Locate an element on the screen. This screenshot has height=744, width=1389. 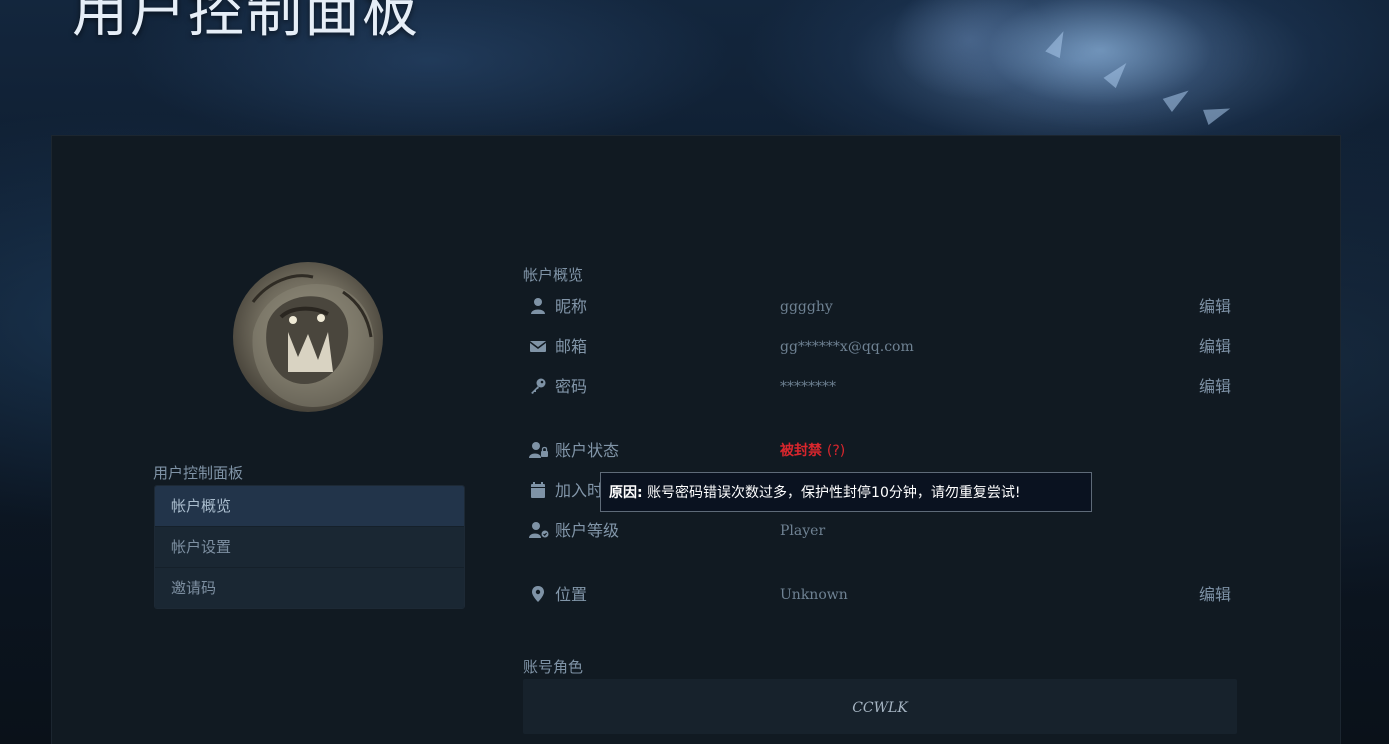
edit-password-button: 编辑 is located at coordinates (1215, 387).